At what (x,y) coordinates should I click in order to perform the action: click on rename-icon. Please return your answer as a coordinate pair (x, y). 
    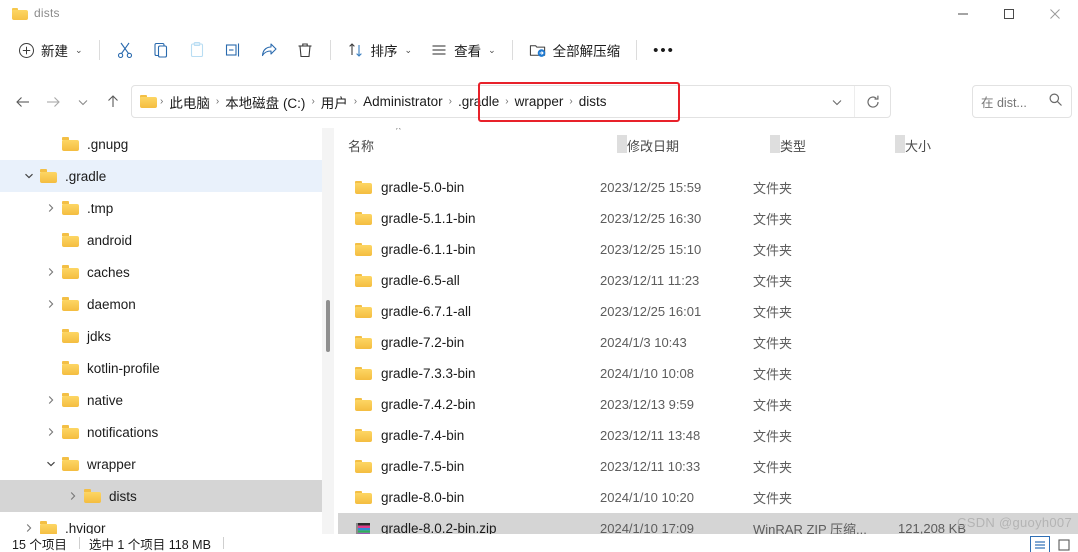
    Looking at the image, I should click on (233, 50).